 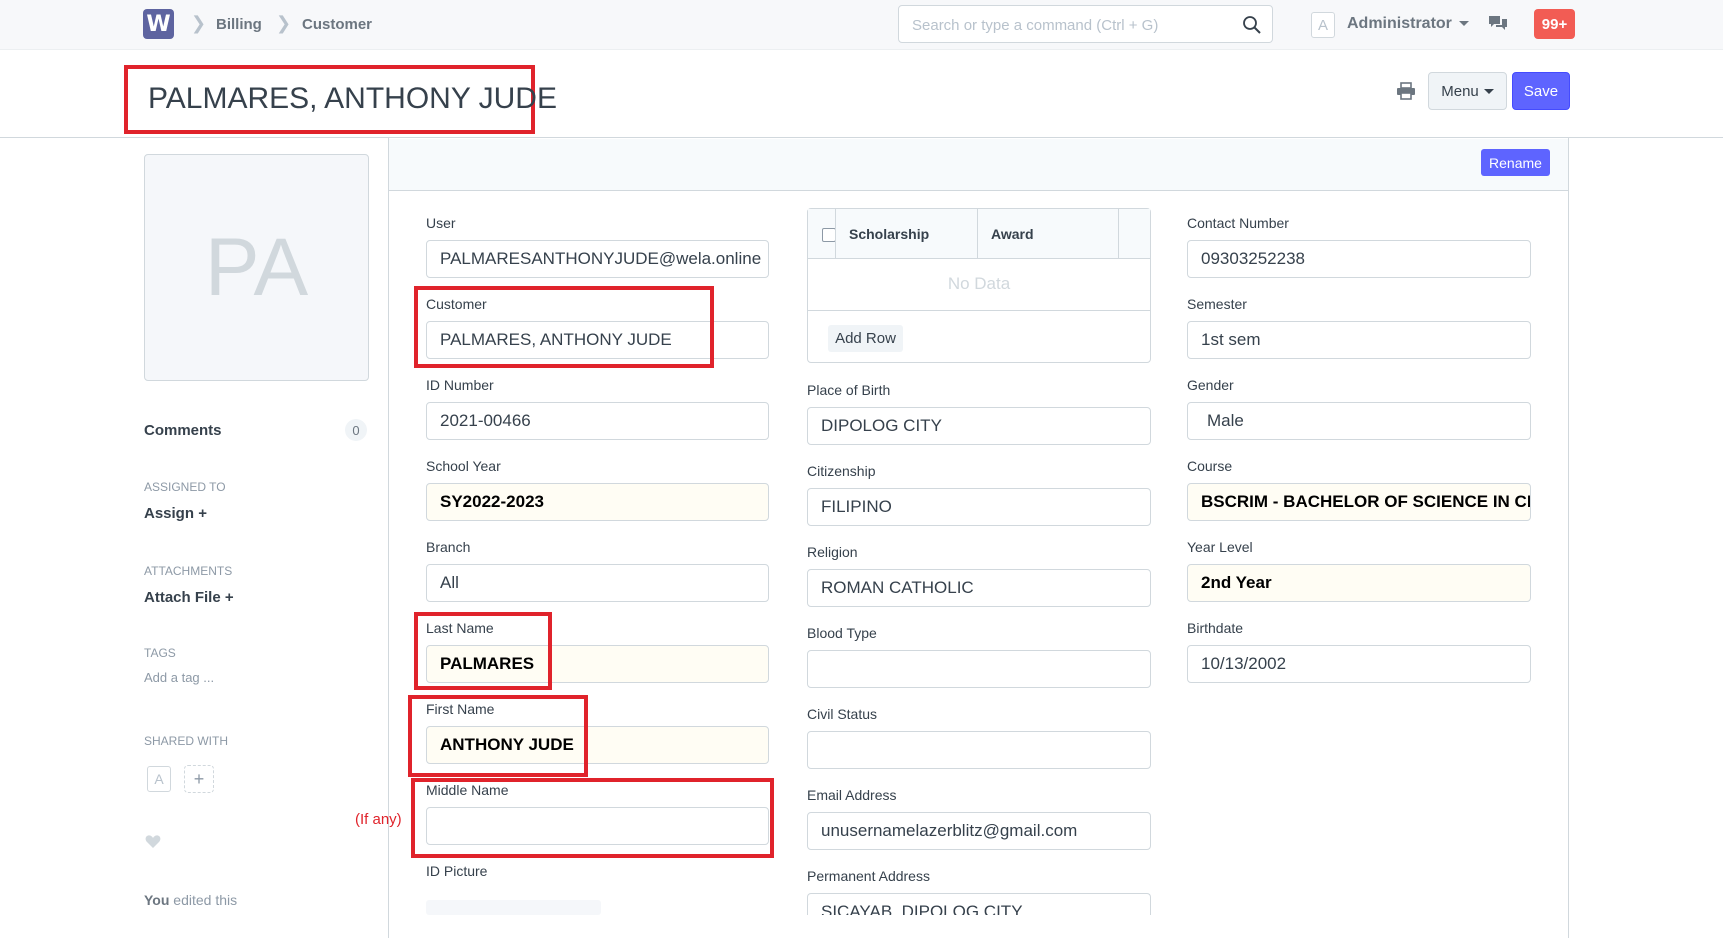 I want to click on table-divider, so click(x=979, y=310).